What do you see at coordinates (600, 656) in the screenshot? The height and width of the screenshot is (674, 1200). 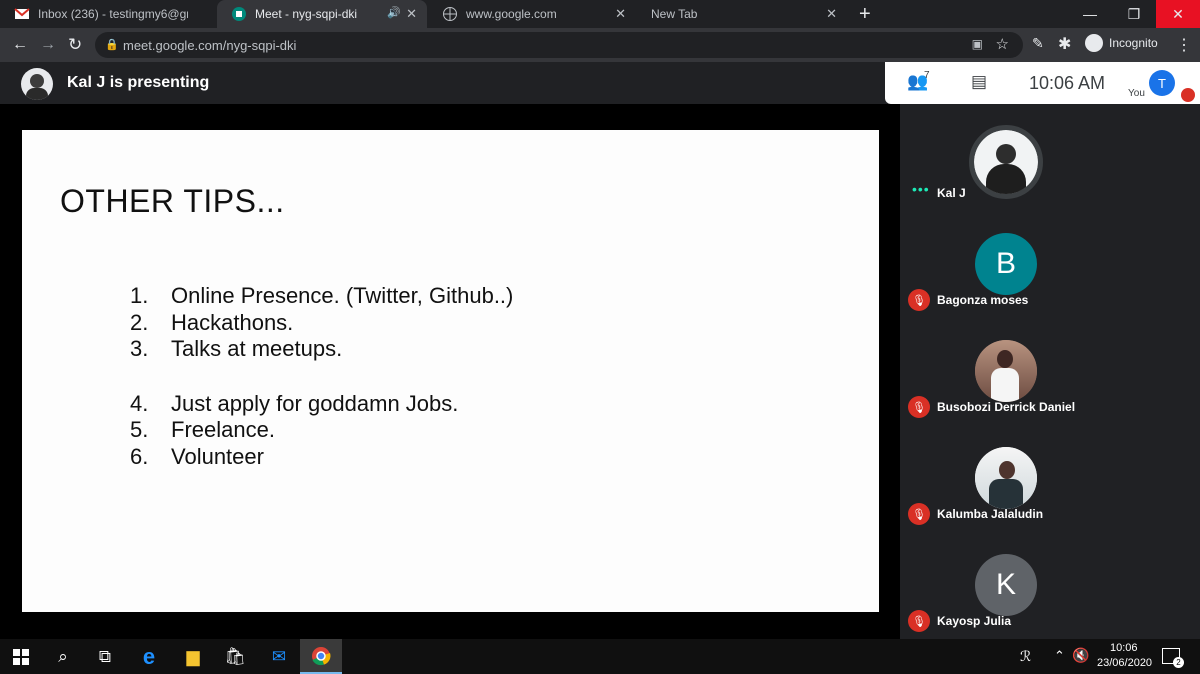 I see `windows-taskbar: ⌕ ⧉ e ▆ 🛍 ✉ ℛ ⌃ 🔇 10:06 23/06/2020 2` at bounding box center [600, 656].